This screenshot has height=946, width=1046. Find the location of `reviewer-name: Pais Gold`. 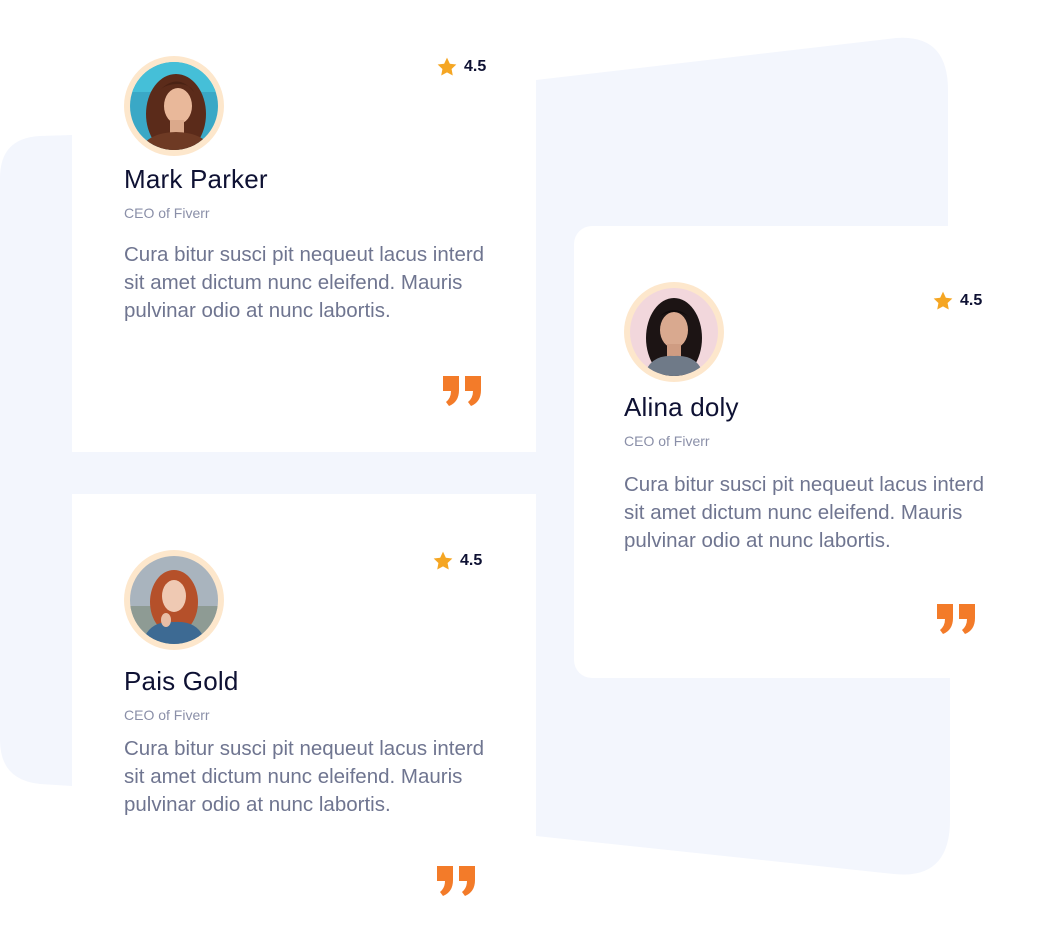

reviewer-name: Pais Gold is located at coordinates (181, 681).